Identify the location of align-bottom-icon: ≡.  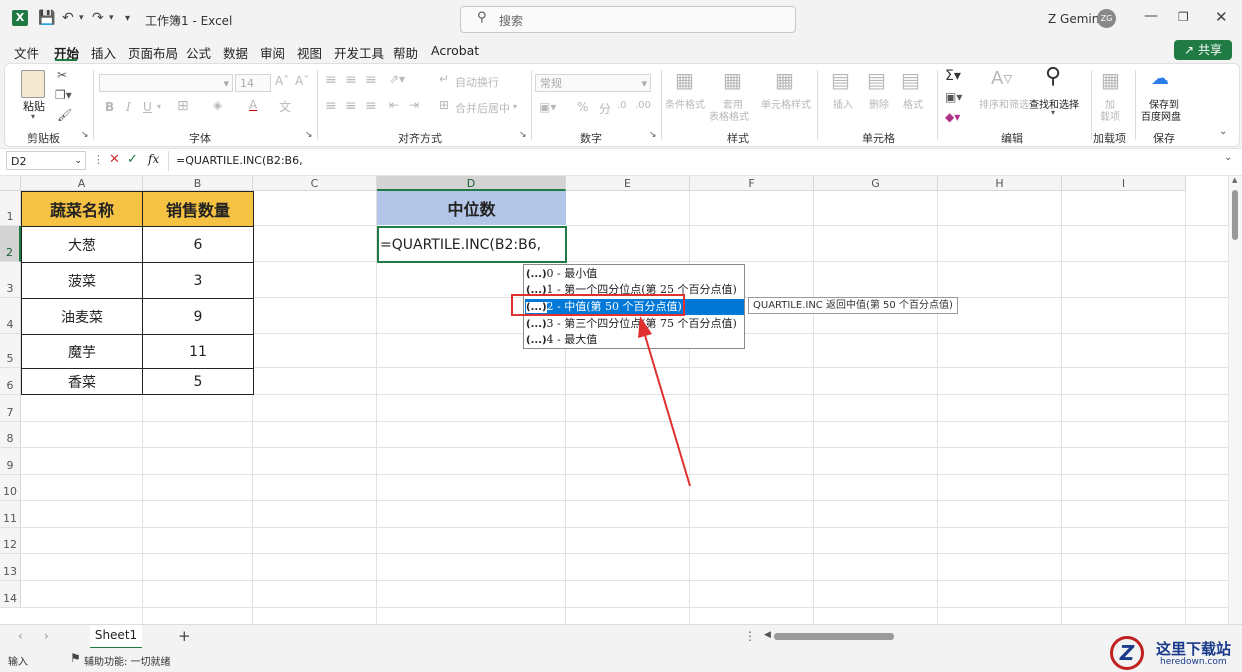
(371, 80).